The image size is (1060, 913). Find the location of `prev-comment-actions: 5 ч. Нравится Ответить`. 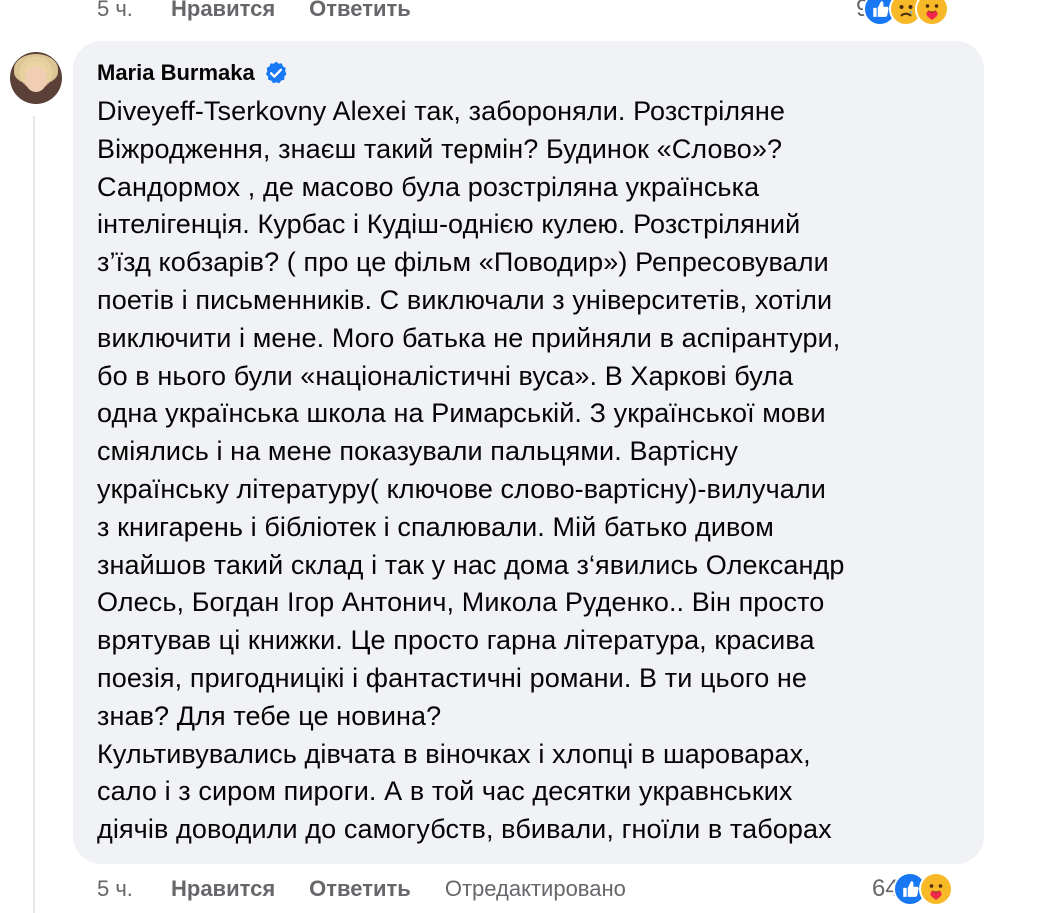

prev-comment-actions: 5 ч. Нравится Ответить is located at coordinates (271, 11).